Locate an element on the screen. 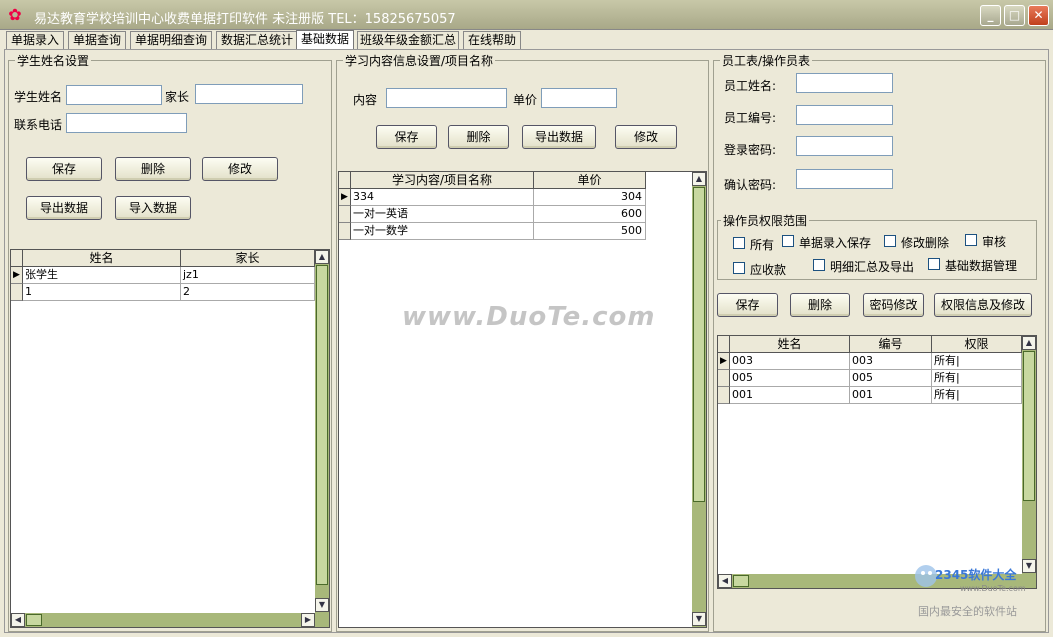  column-header-name: 姓名 is located at coordinates (102, 258).